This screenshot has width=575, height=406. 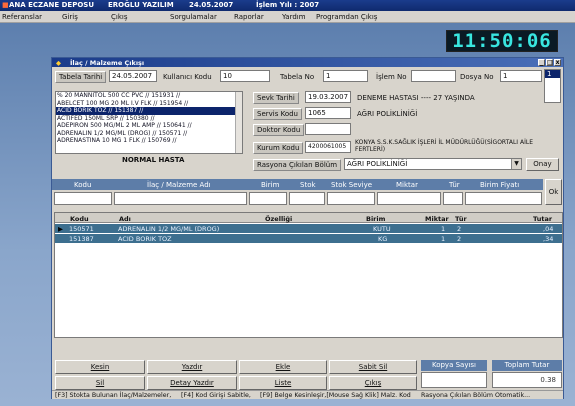 What do you see at coordinates (346, 17) in the screenshot?
I see `menu-programdan-cikis: Programdan Çıkış` at bounding box center [346, 17].